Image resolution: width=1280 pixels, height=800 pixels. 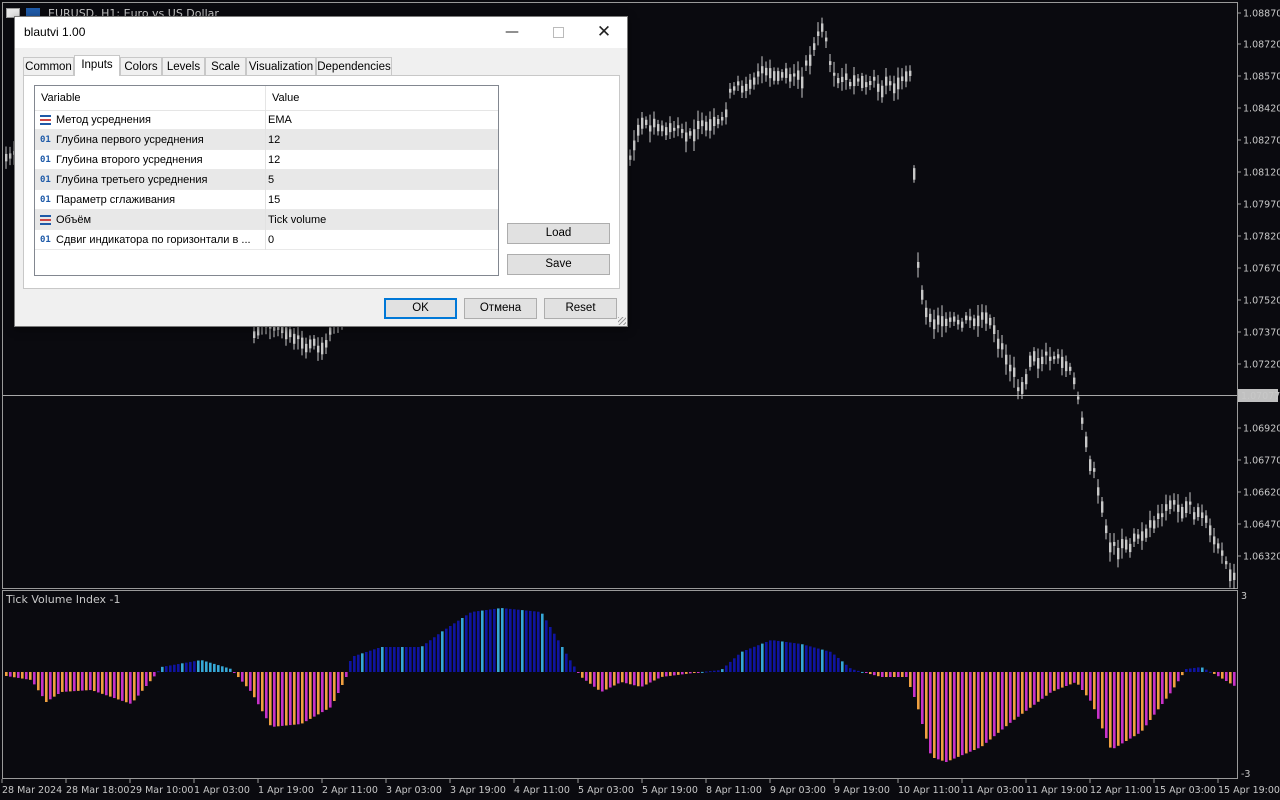 I want to click on input-value: 0, so click(x=271, y=240).